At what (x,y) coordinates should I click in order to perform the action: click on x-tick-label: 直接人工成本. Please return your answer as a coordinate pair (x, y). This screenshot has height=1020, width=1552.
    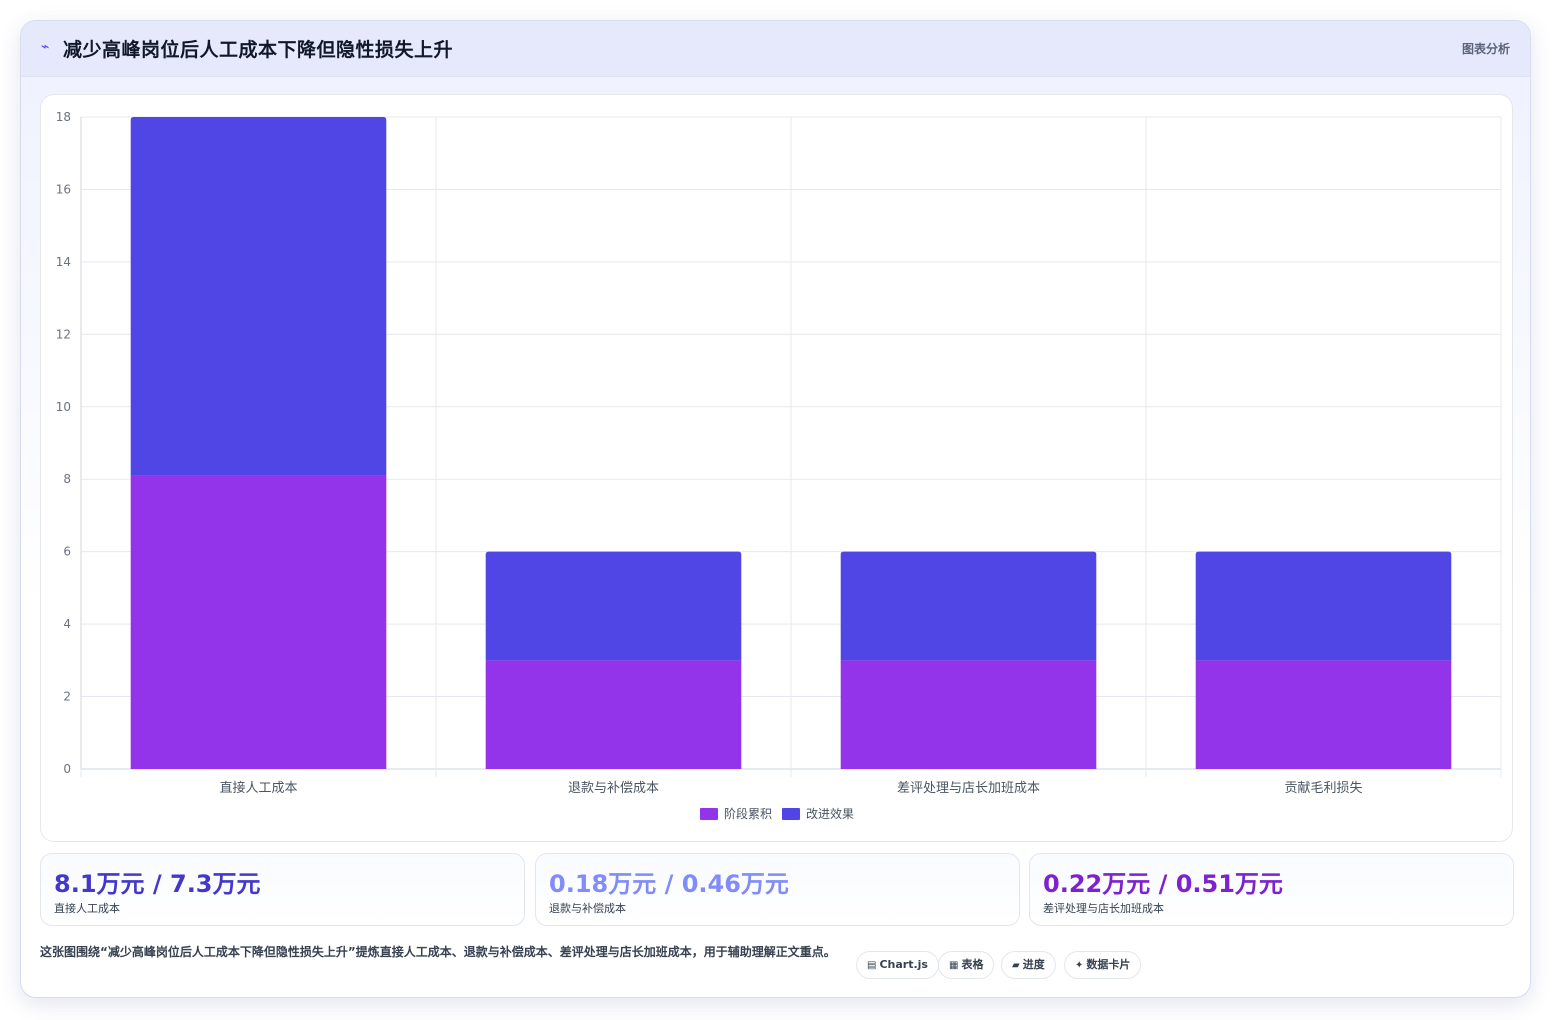
    Looking at the image, I should click on (258, 788).